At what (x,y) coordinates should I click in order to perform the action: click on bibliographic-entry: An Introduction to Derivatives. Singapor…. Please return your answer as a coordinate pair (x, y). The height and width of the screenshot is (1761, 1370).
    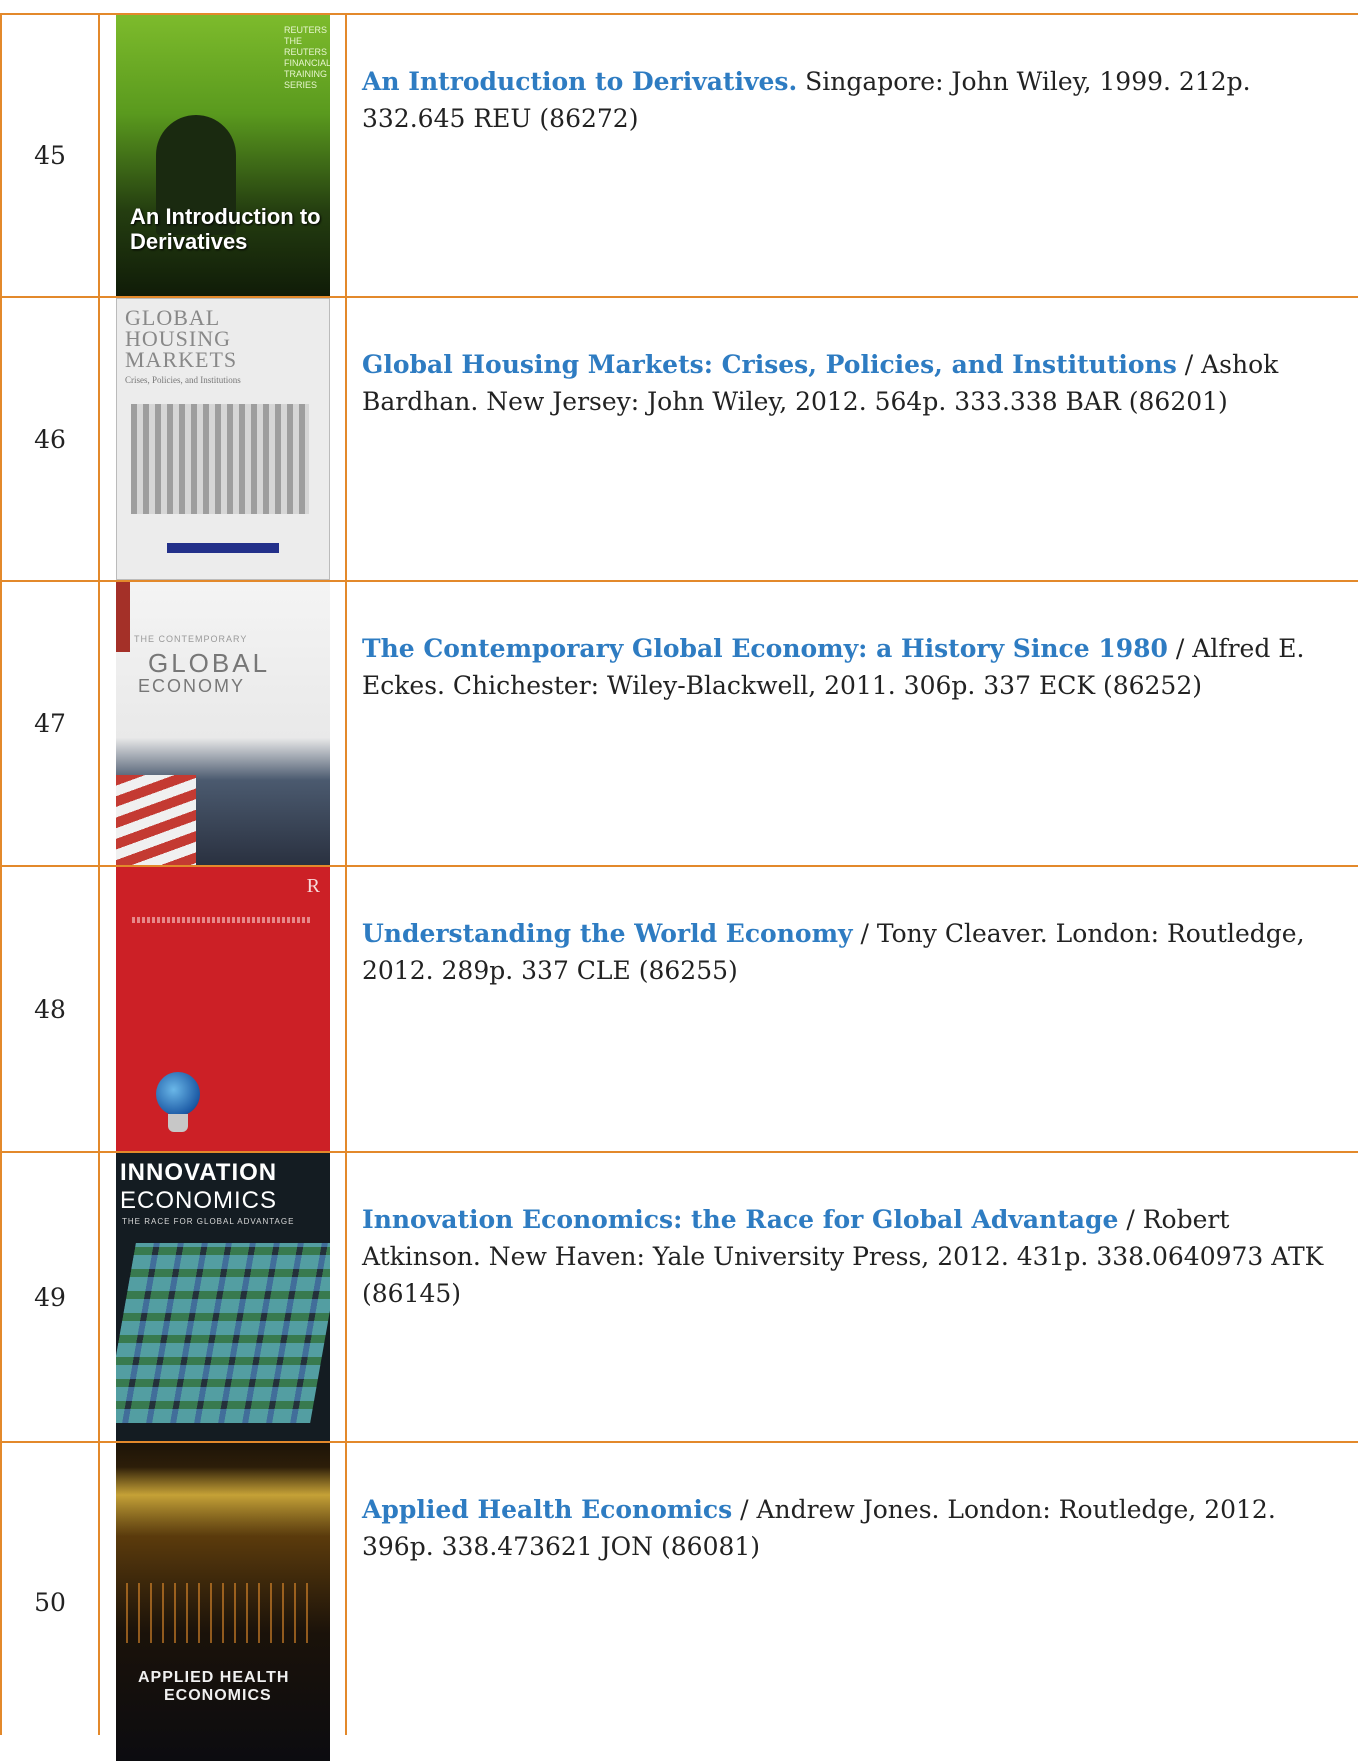
    Looking at the image, I should click on (855, 100).